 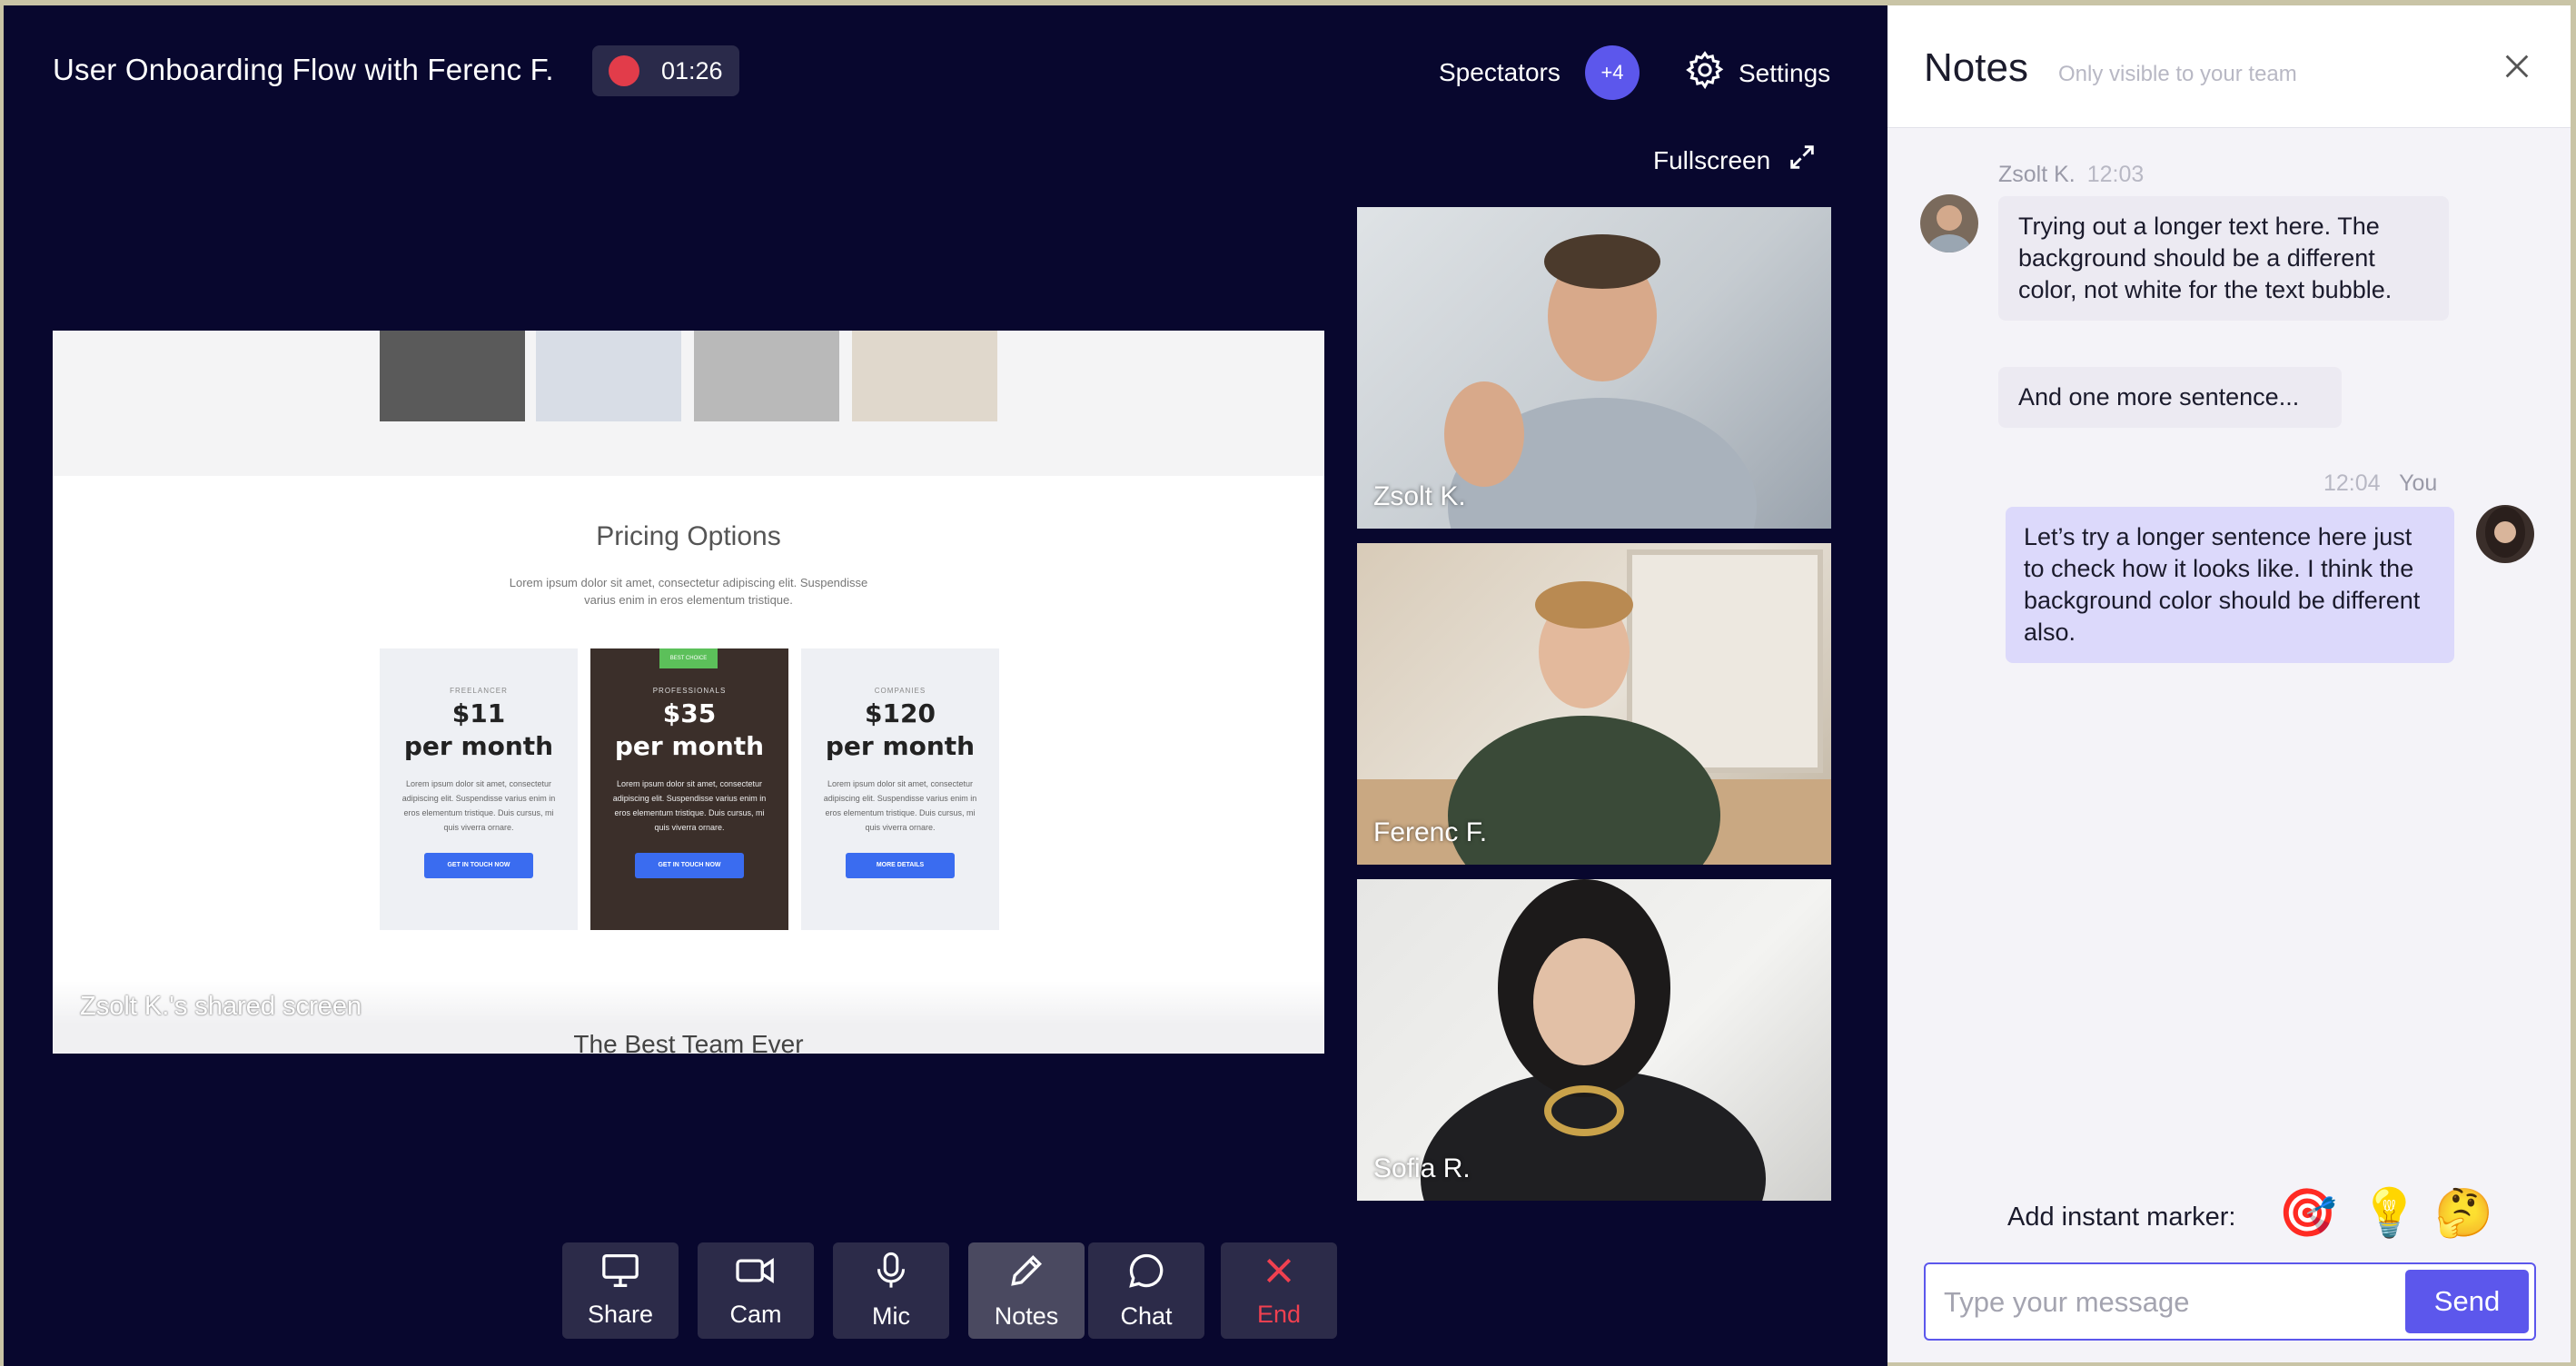 What do you see at coordinates (891, 1274) in the screenshot?
I see `microphone-icon` at bounding box center [891, 1274].